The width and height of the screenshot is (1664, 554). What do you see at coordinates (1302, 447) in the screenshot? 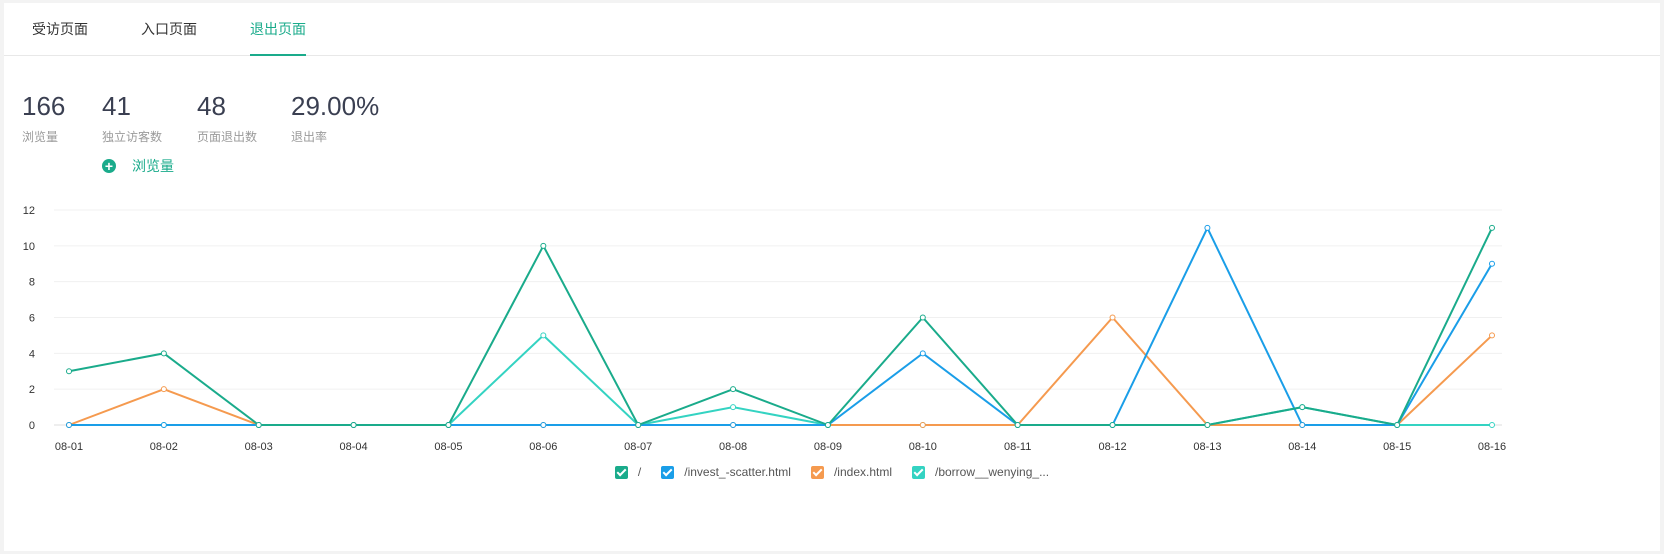
I see `x-tick-label: 08-14` at bounding box center [1302, 447].